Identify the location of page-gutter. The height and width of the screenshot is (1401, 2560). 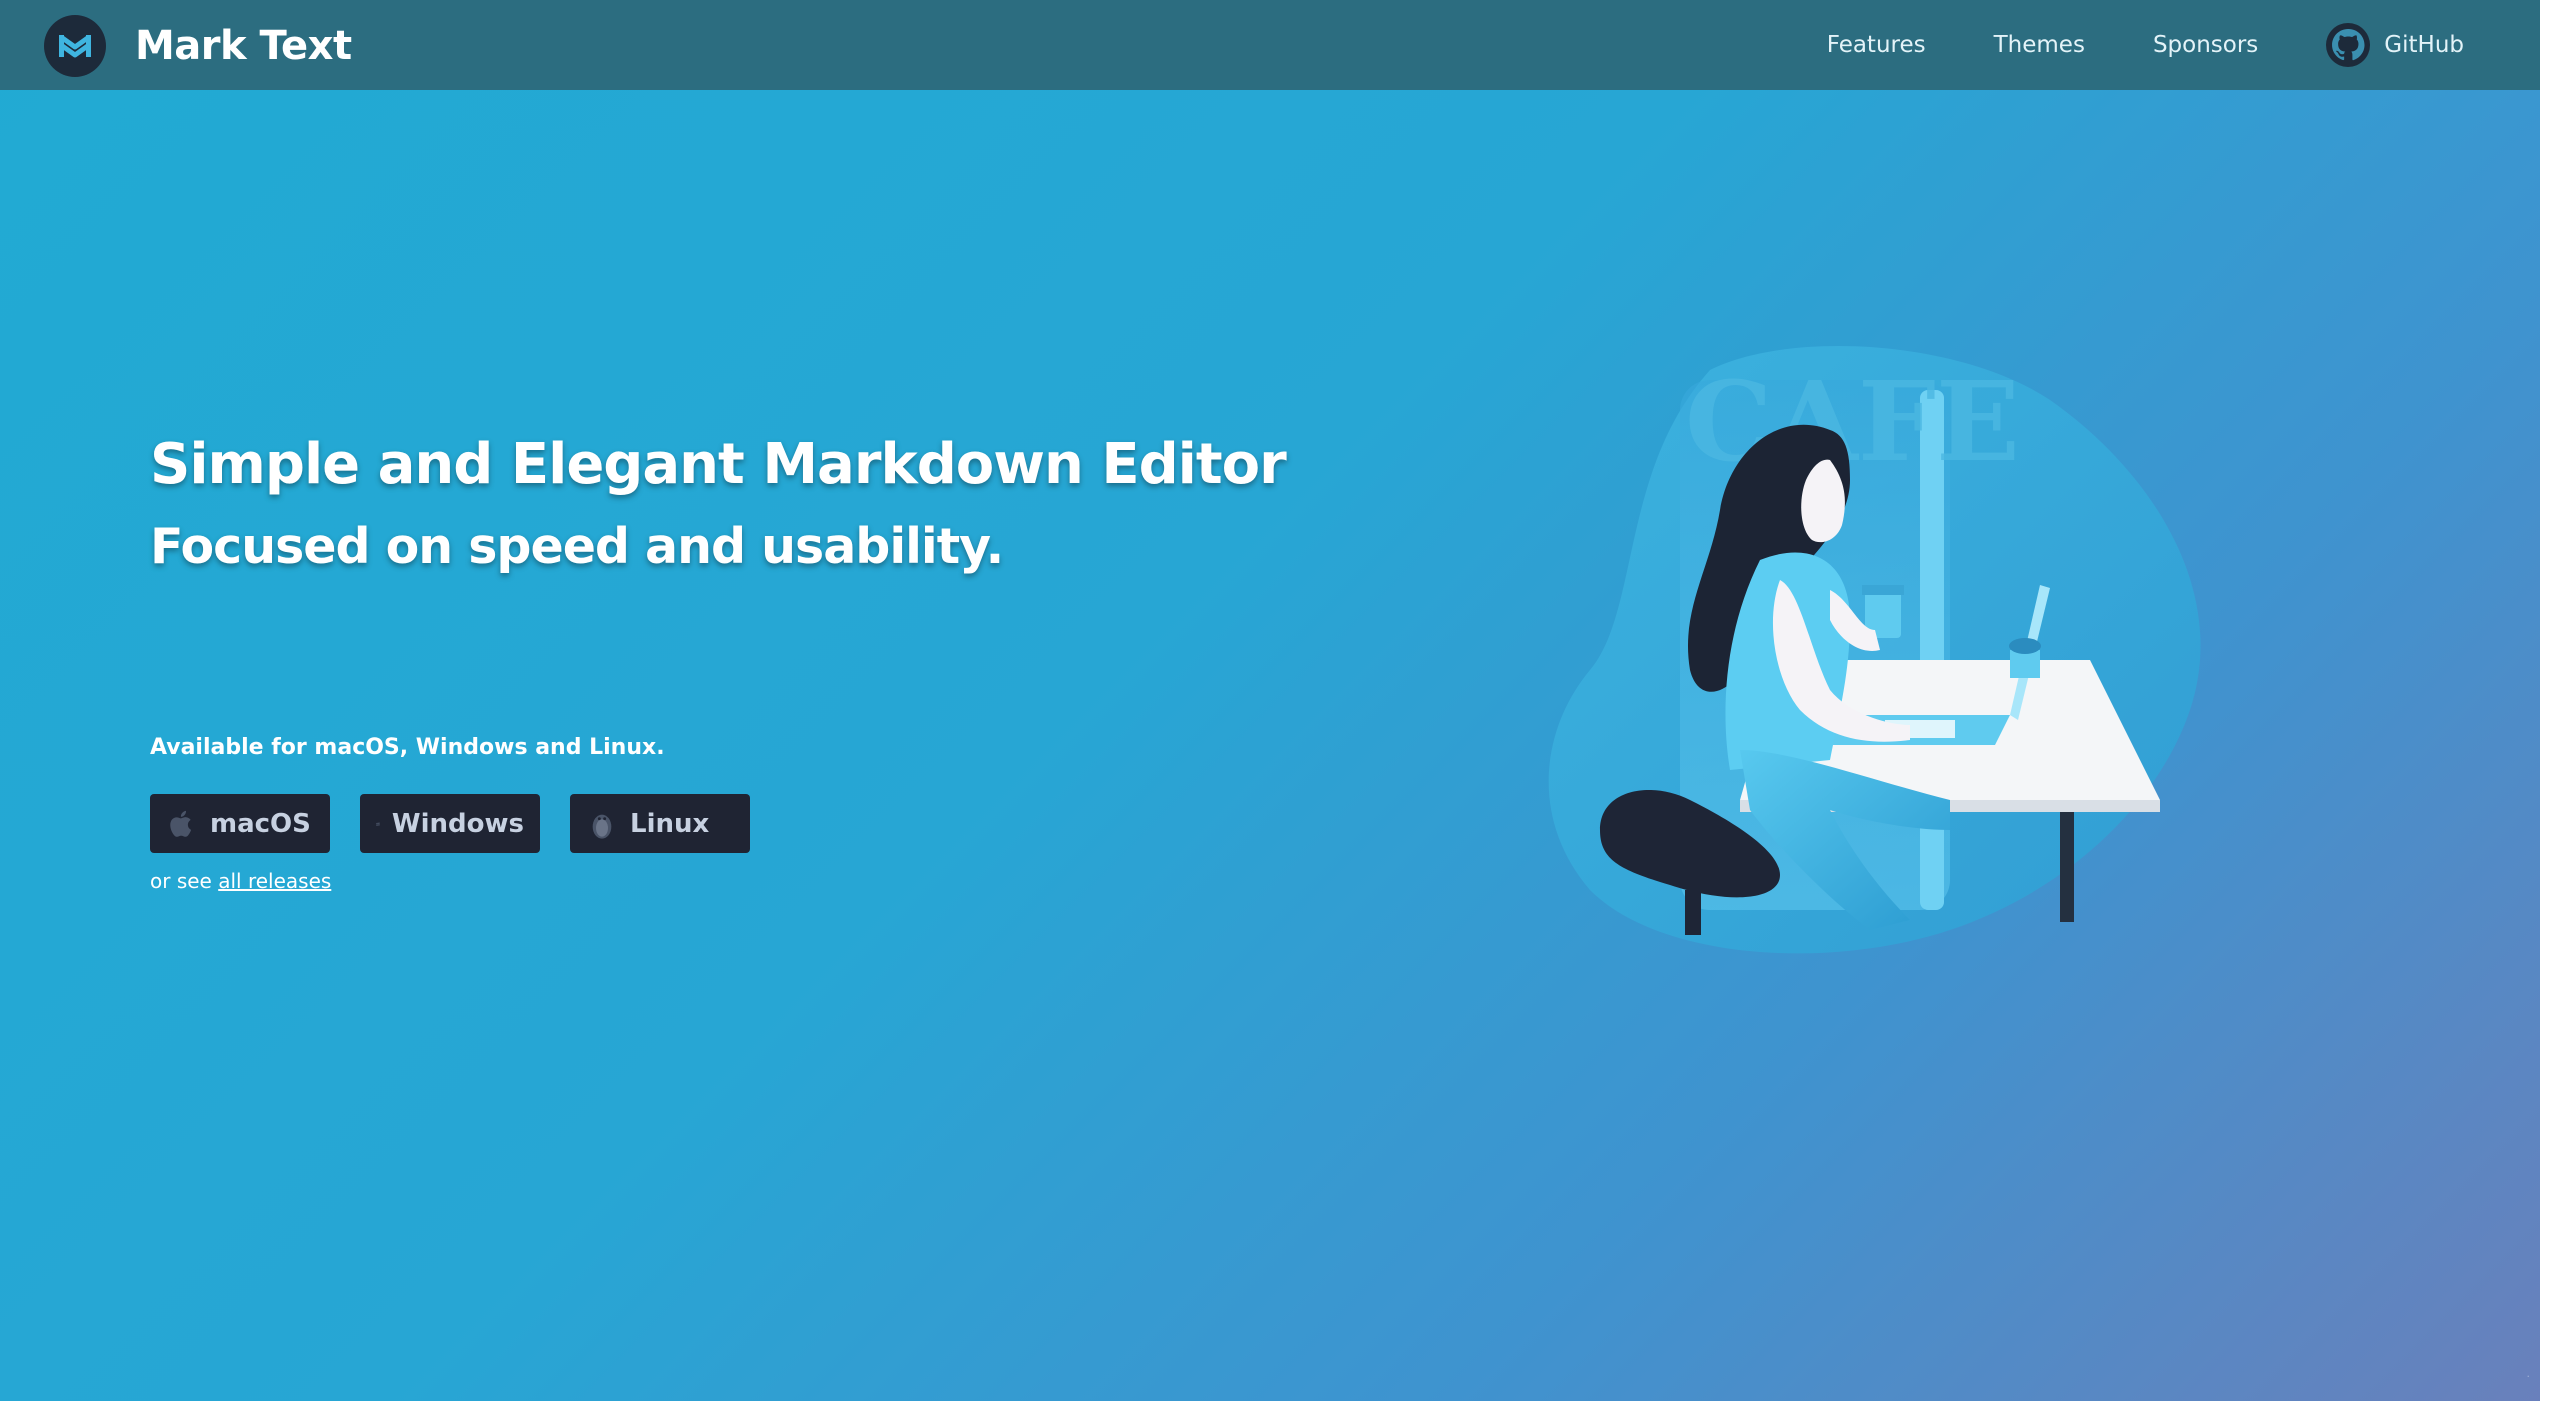
(2550, 700).